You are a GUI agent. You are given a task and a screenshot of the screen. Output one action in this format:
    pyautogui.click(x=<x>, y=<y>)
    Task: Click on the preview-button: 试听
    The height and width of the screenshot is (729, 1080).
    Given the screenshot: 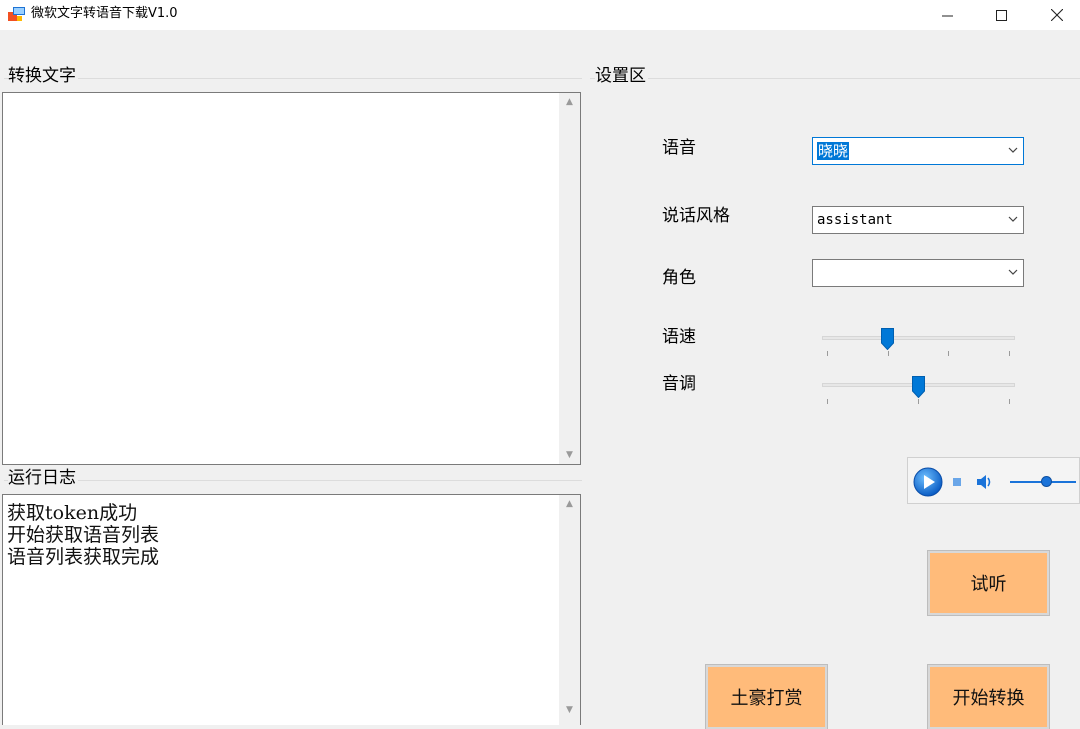 What is the action you would take?
    pyautogui.click(x=988, y=583)
    